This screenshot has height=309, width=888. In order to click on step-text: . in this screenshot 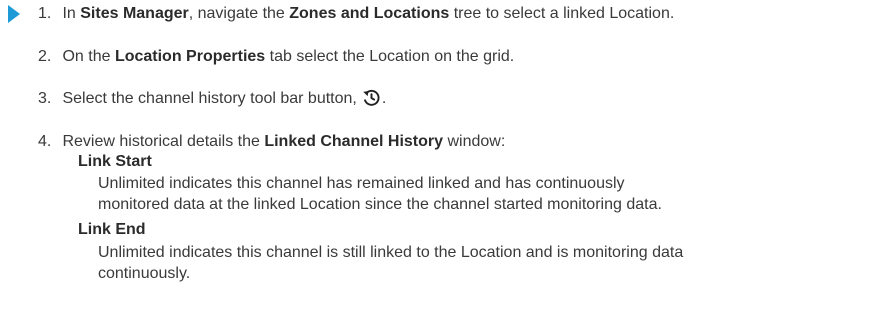, I will do `click(384, 98)`.